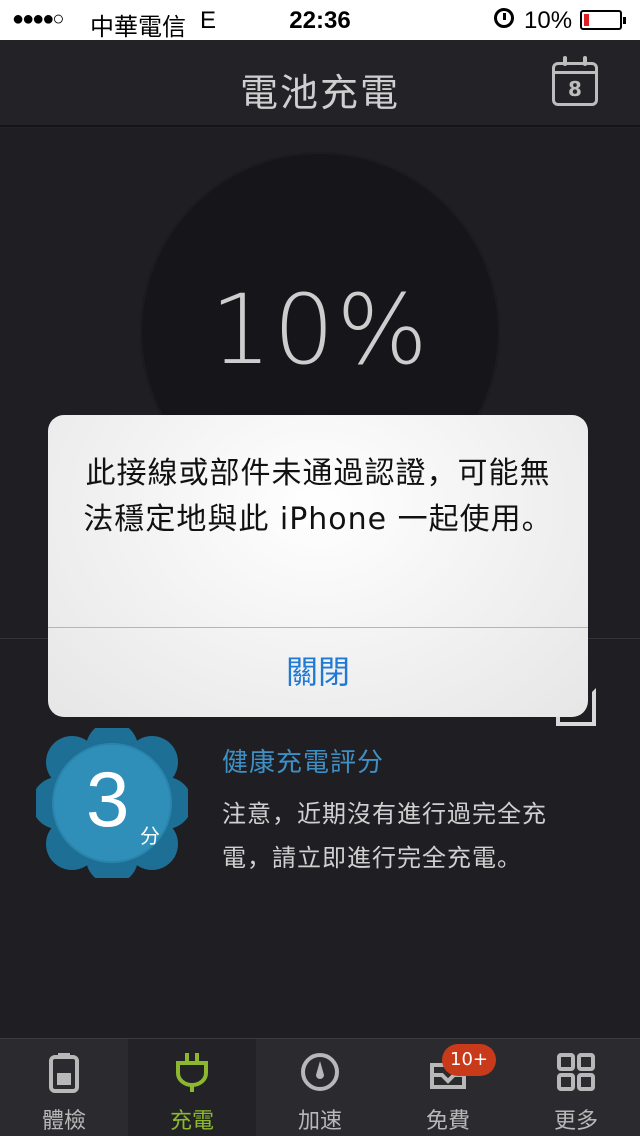 This screenshot has height=1136, width=640. What do you see at coordinates (320, 330) in the screenshot?
I see `battery-level-text: 10%` at bounding box center [320, 330].